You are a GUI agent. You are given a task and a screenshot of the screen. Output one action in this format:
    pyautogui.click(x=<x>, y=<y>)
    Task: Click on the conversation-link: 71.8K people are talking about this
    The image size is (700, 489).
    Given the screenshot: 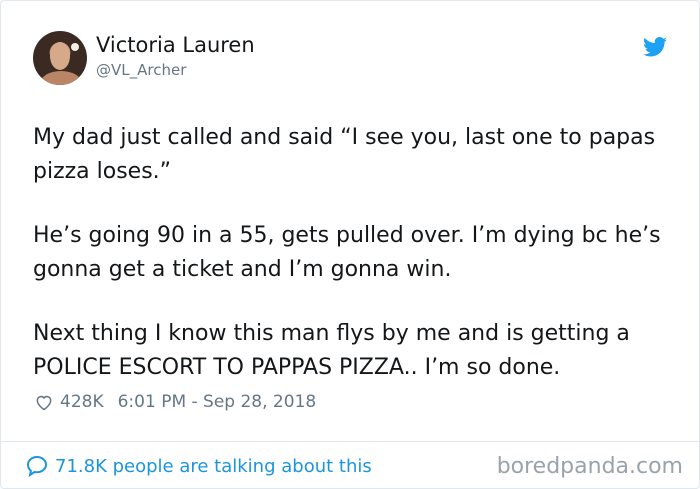 What is the action you would take?
    pyautogui.click(x=198, y=466)
    